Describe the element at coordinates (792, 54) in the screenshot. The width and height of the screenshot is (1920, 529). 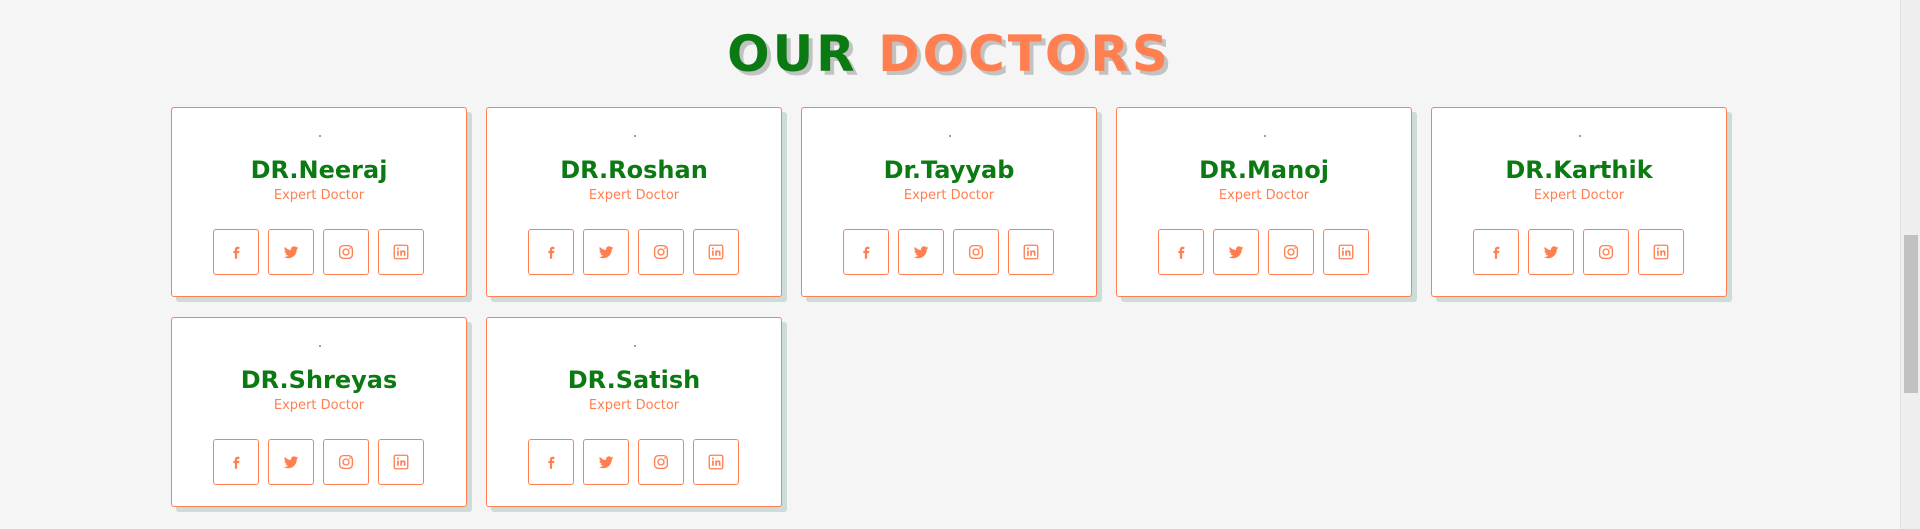
I see `section-title-word-our: OUR` at that location.